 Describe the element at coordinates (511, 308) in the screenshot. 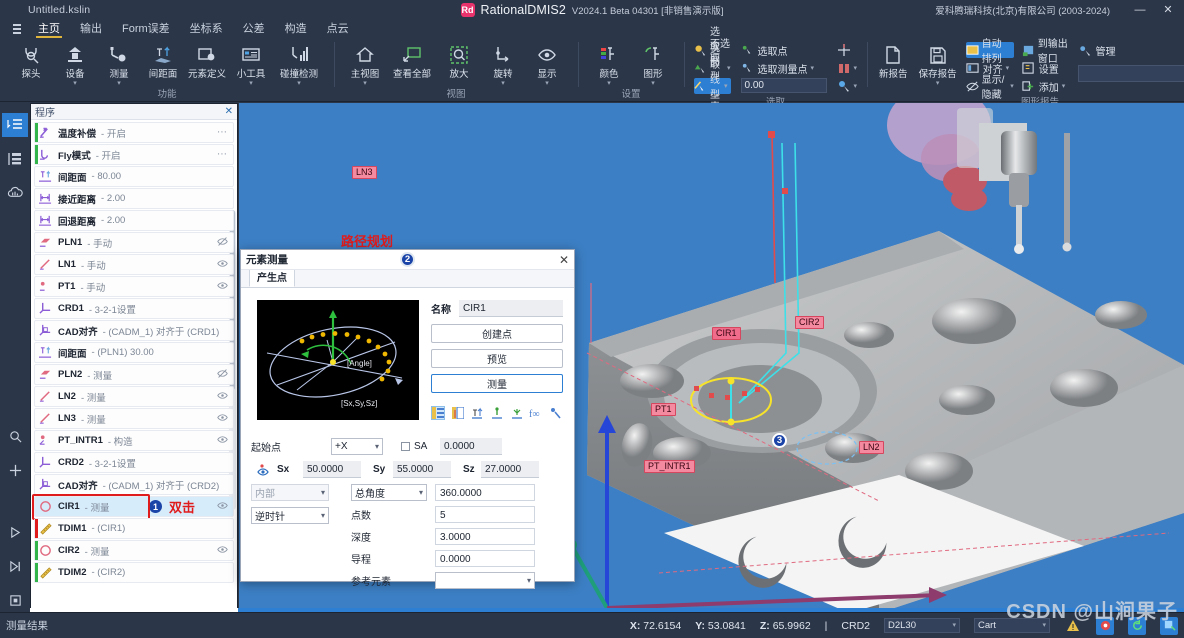

I see `dialog-name-input: CIR1` at that location.